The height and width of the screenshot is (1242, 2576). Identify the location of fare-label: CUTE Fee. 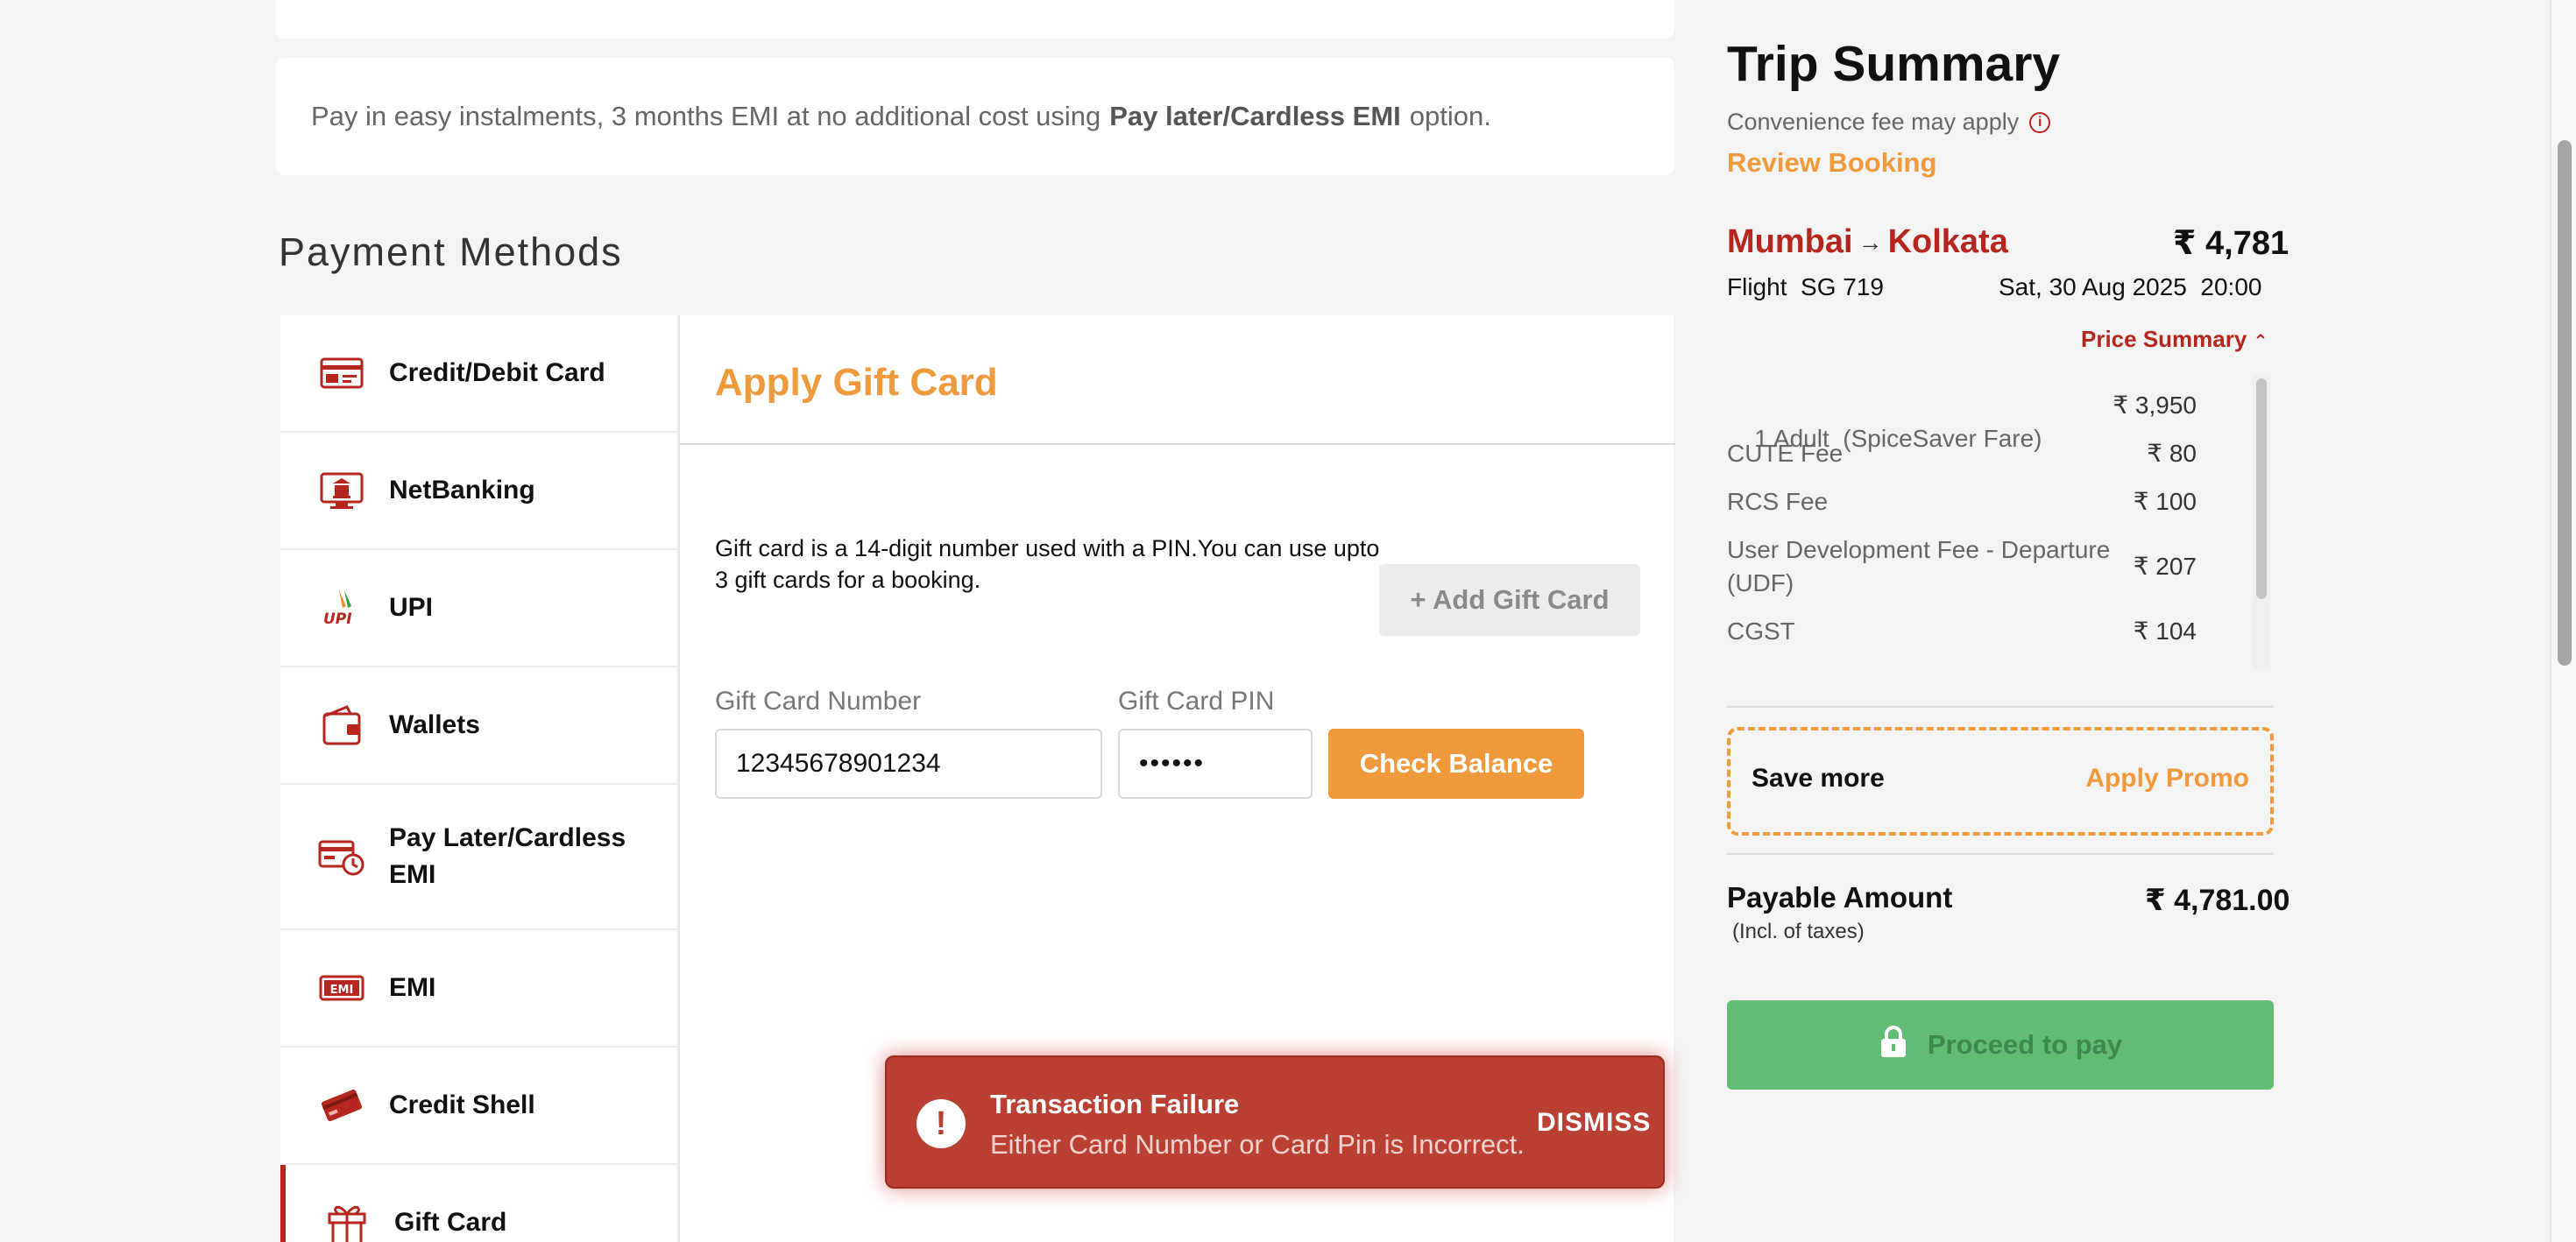
(1785, 453).